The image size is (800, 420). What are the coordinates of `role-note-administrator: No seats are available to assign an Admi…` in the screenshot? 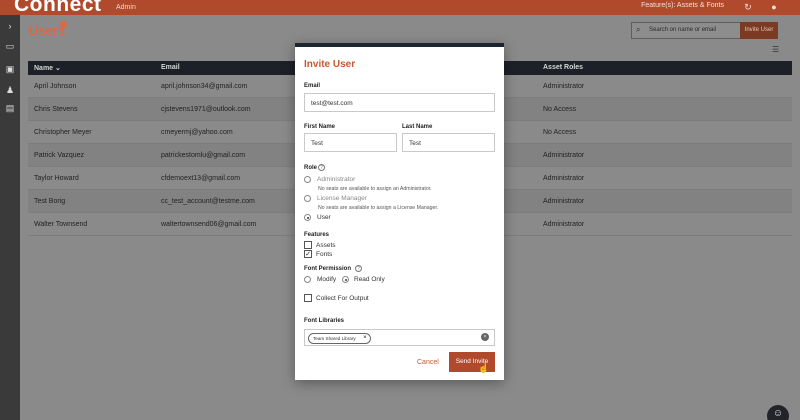 It's located at (375, 189).